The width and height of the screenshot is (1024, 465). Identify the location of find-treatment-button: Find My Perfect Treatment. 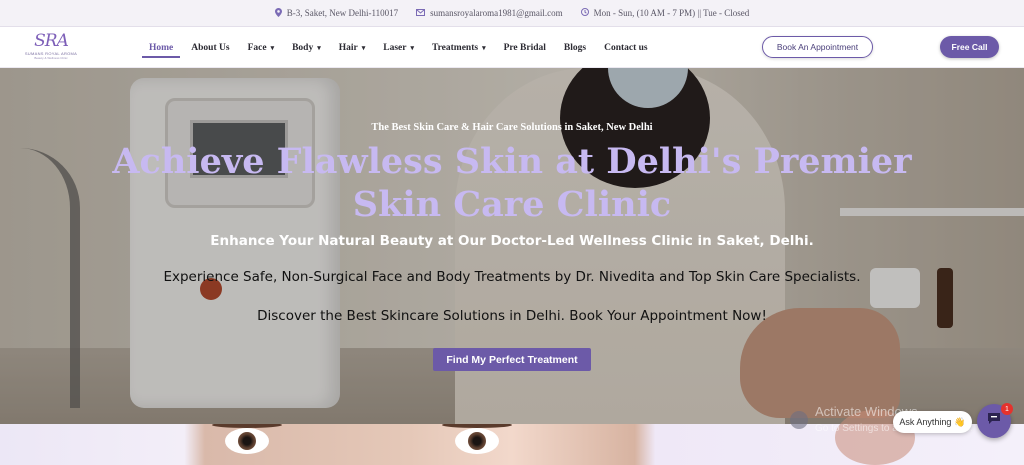
(512, 359).